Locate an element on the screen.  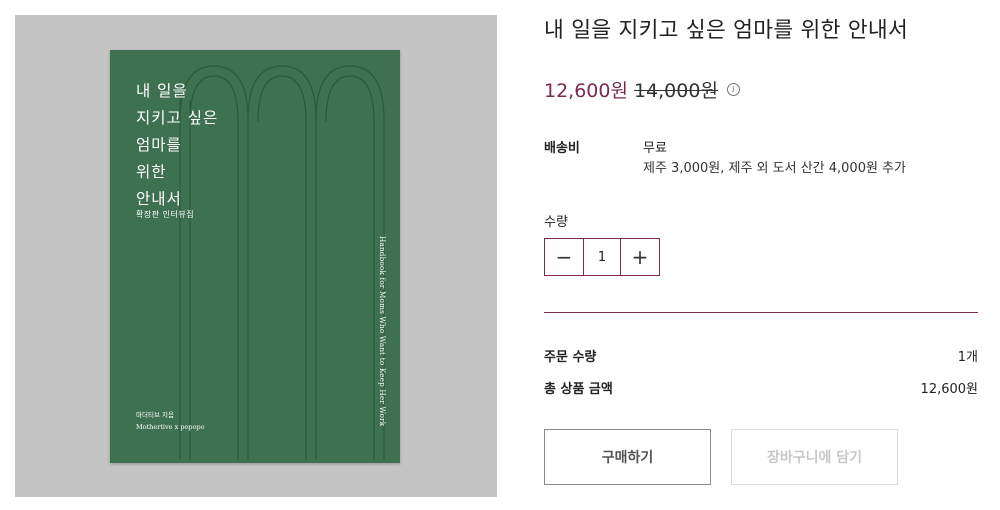
cover-title-line: 엄마를 is located at coordinates (159, 145).